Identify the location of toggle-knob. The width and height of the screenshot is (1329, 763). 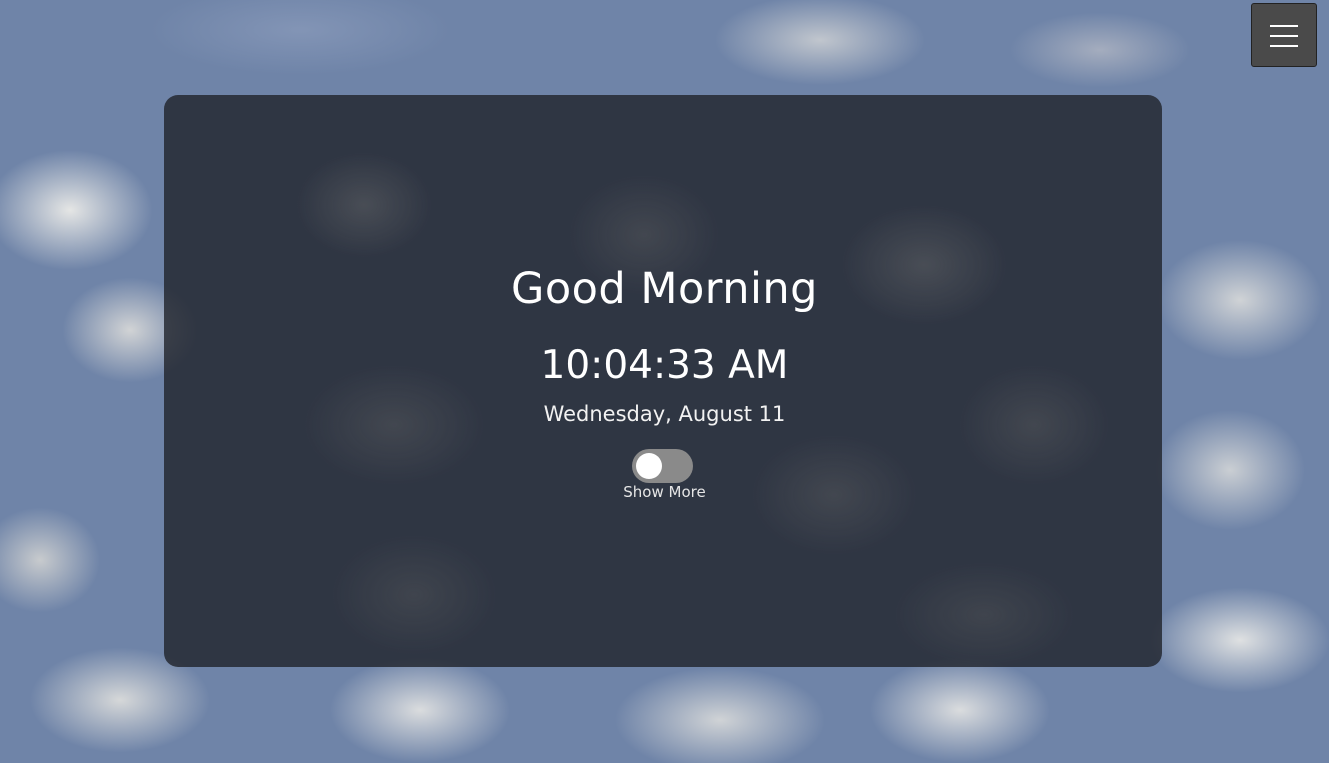
(649, 466).